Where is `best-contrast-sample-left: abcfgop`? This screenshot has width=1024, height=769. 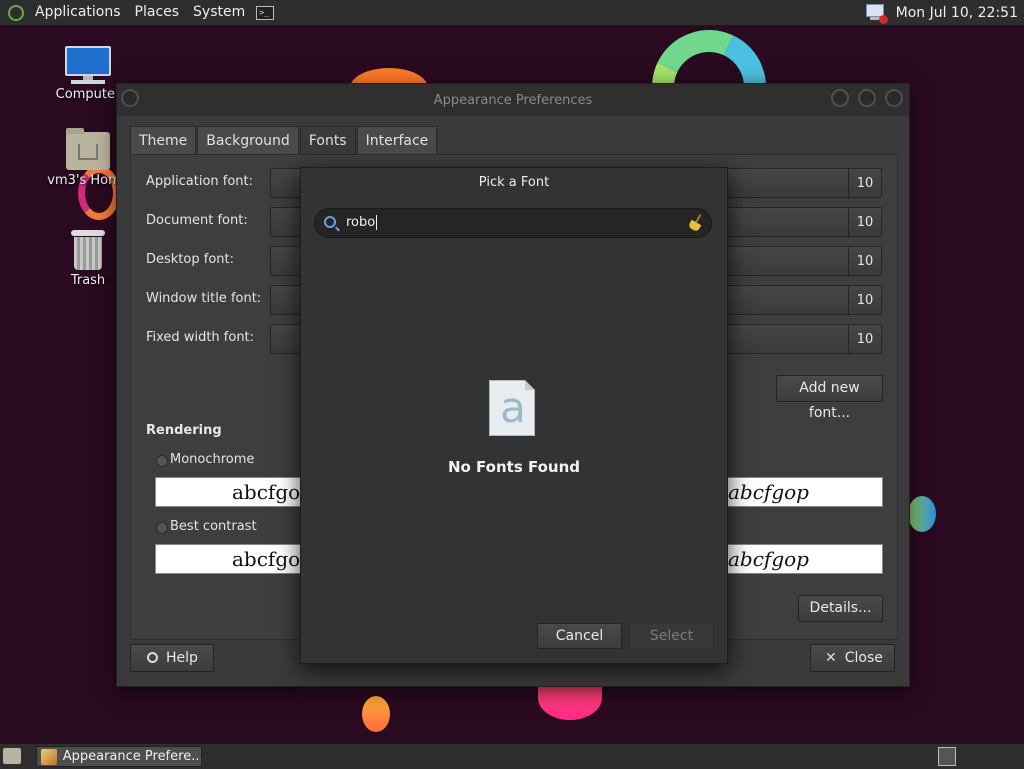
best-contrast-sample-left: abcfgop is located at coordinates (234, 559).